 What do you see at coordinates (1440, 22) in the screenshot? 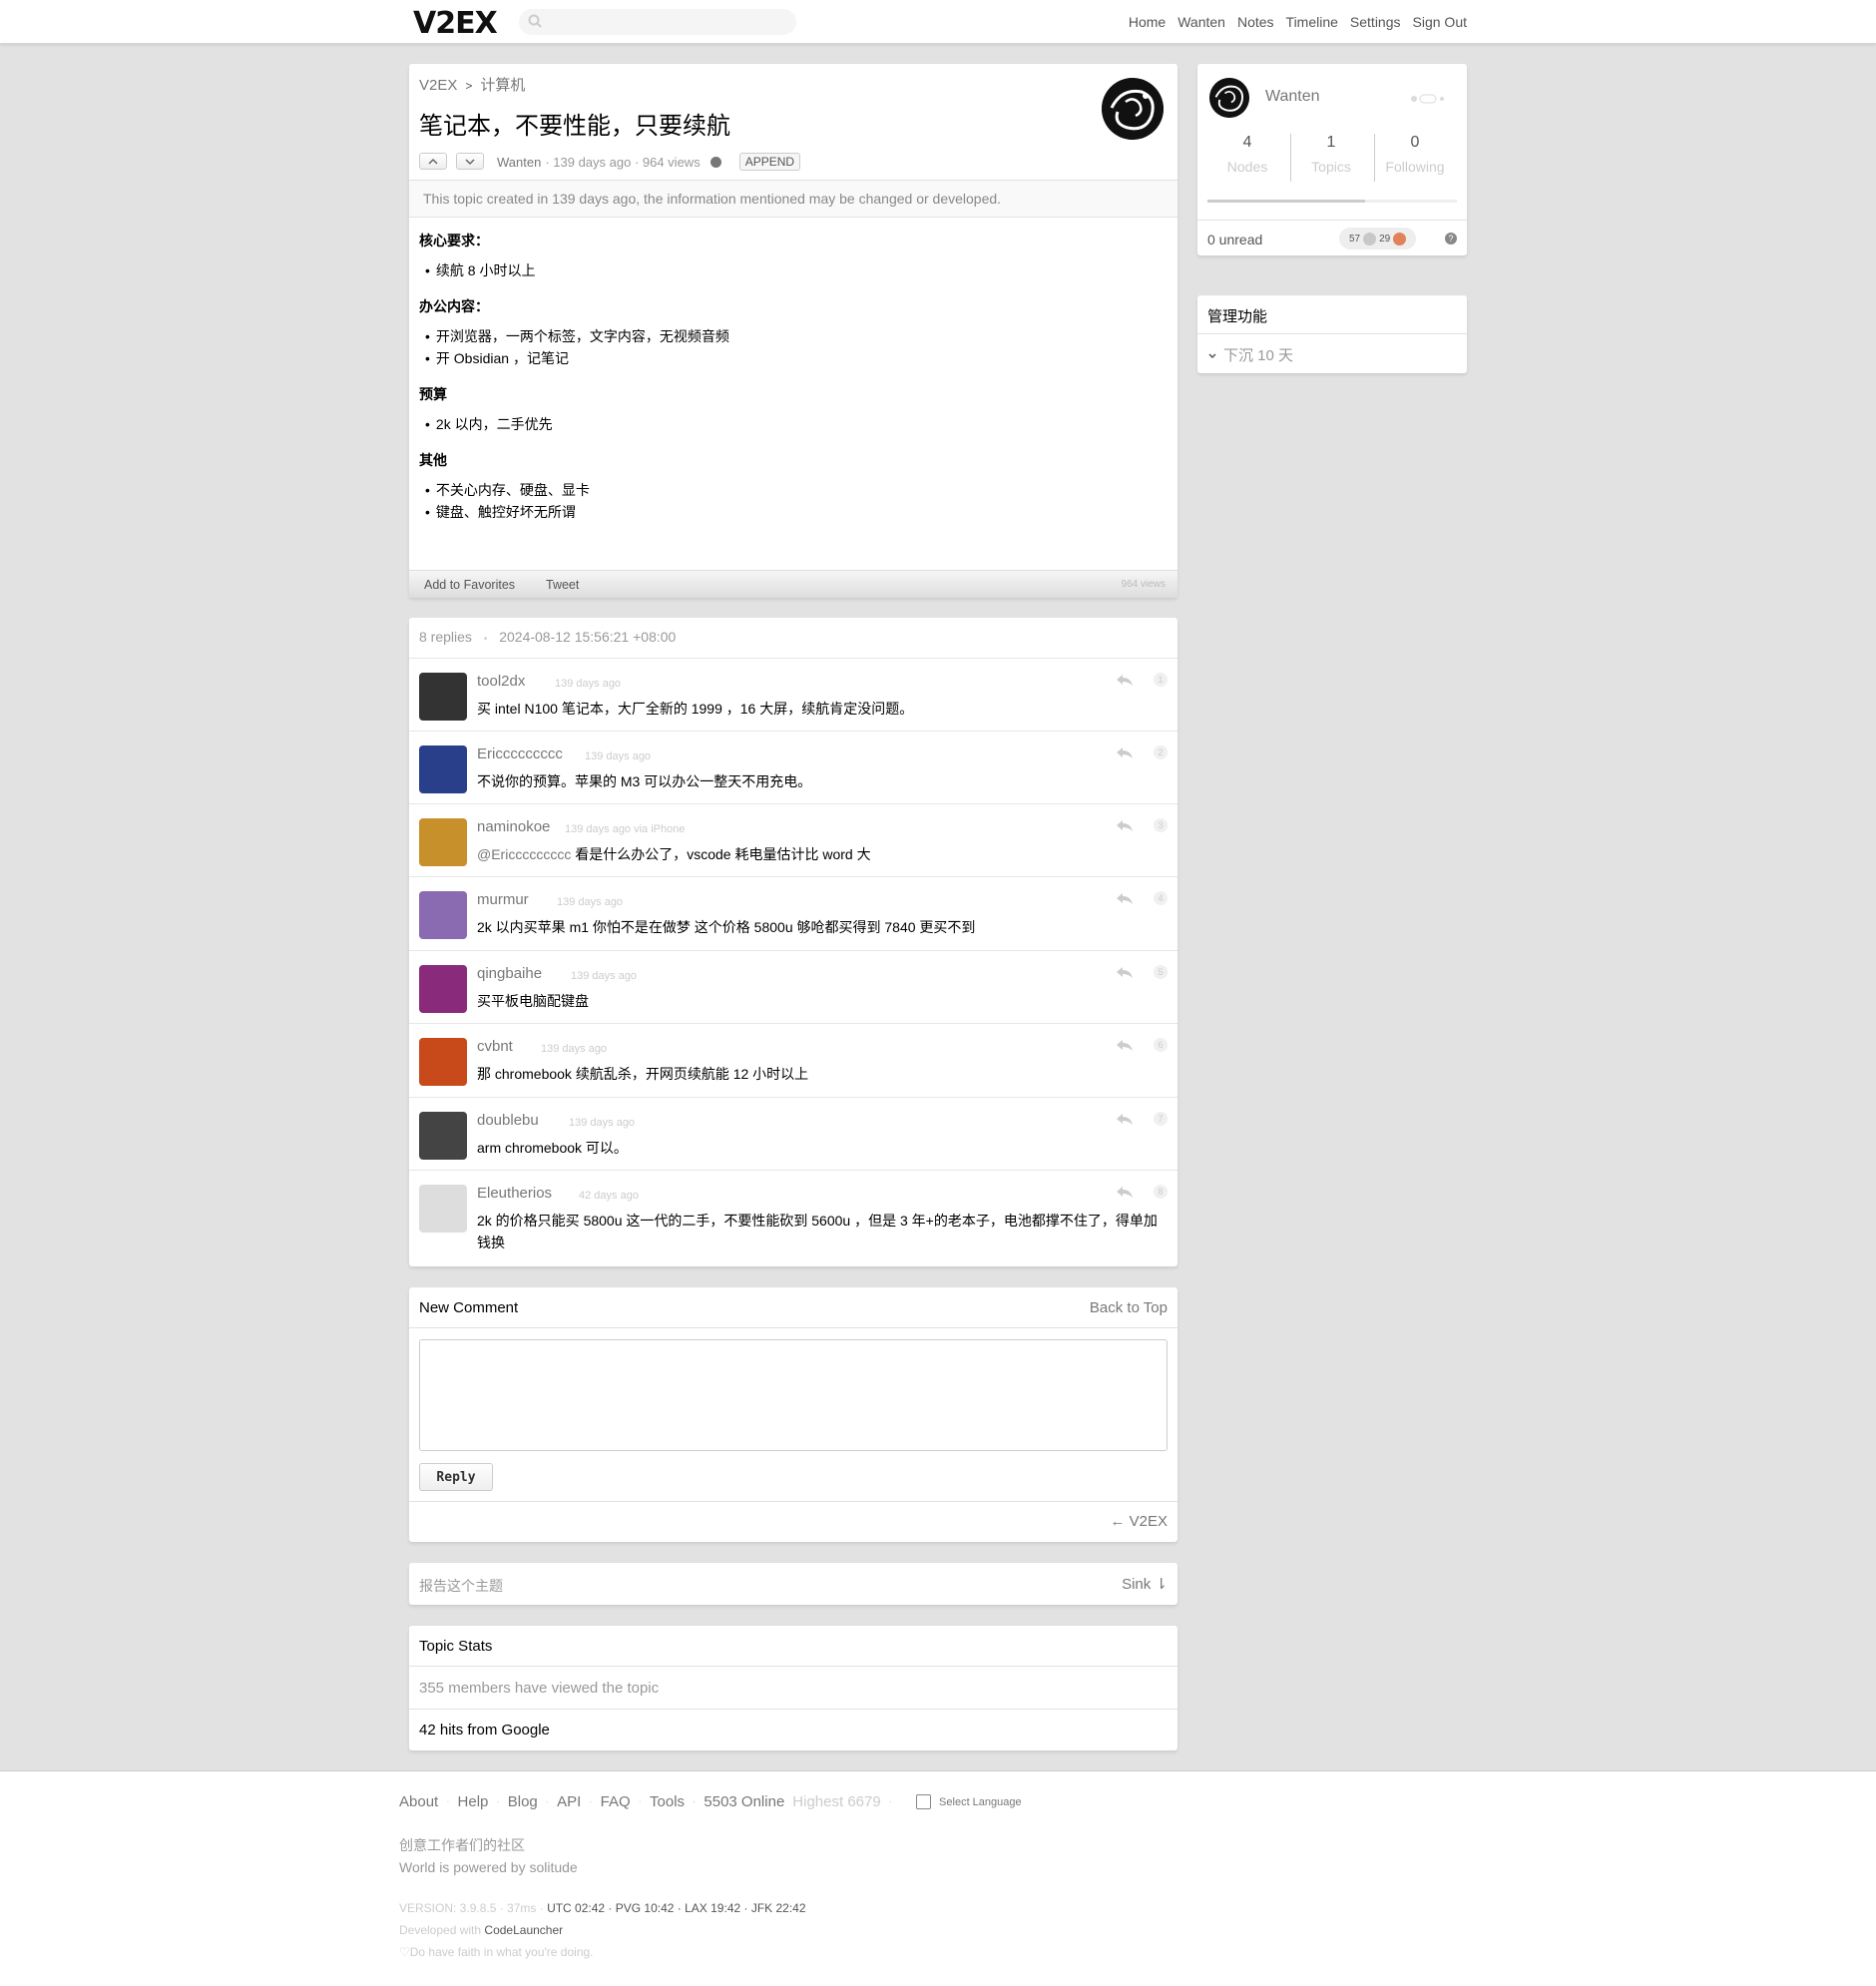
I see `nav-sign-out: Sign Out` at bounding box center [1440, 22].